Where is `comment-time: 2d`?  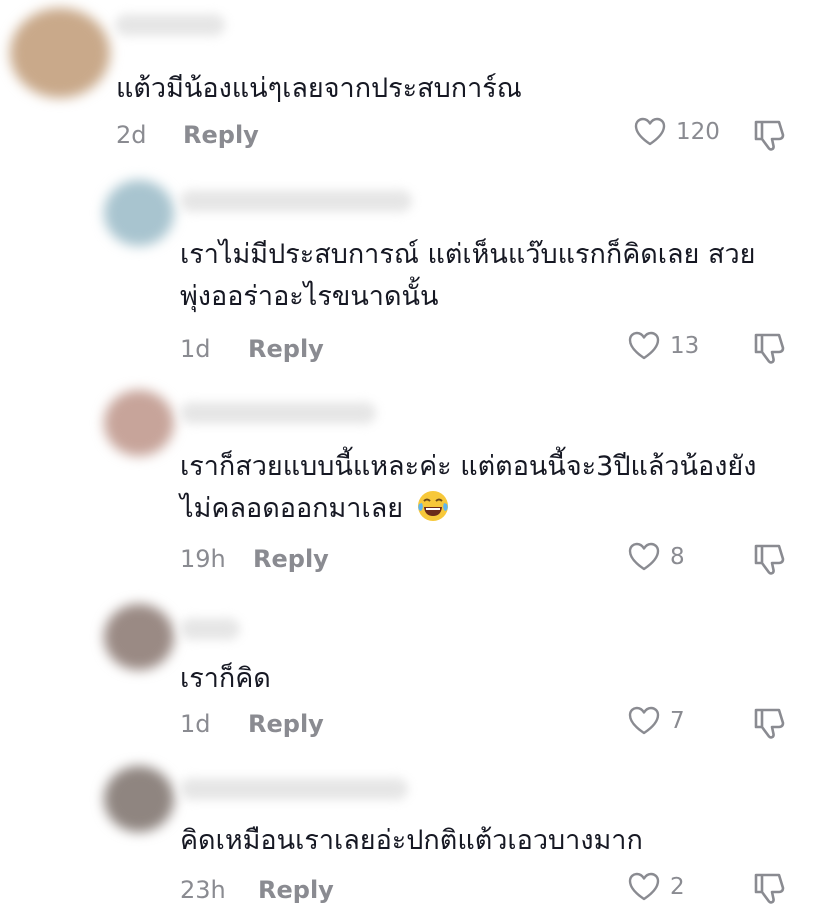 comment-time: 2d is located at coordinates (131, 135).